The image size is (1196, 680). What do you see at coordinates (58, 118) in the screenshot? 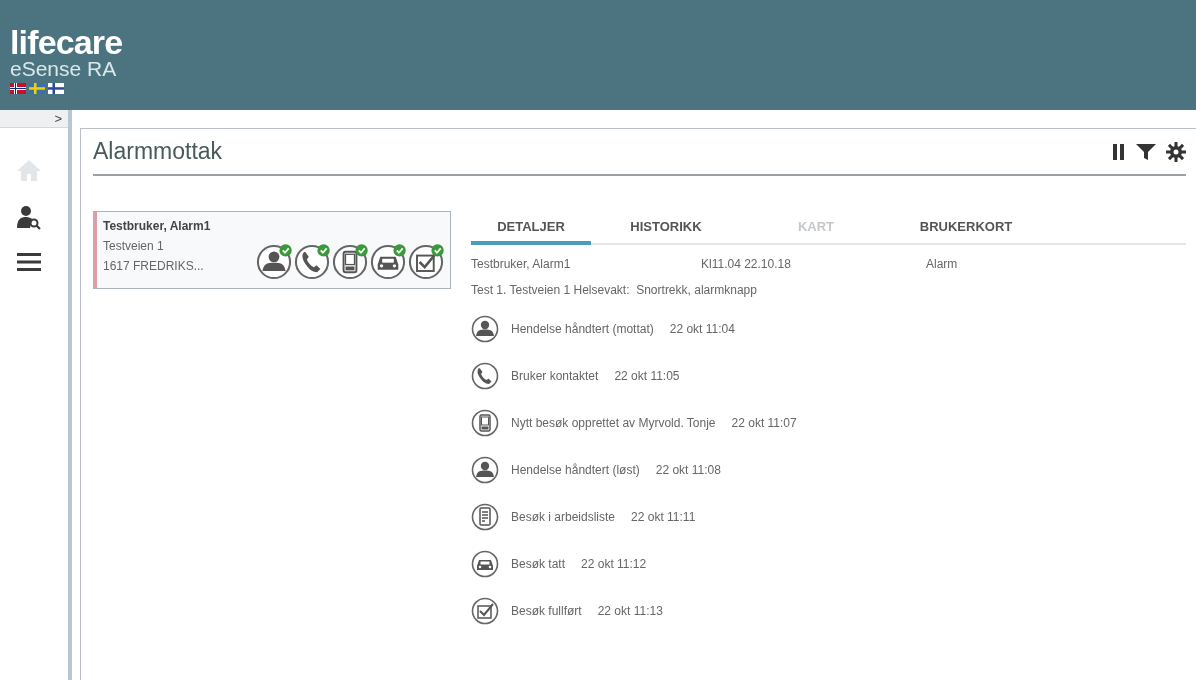
I see `sidebar-toggle: >` at bounding box center [58, 118].